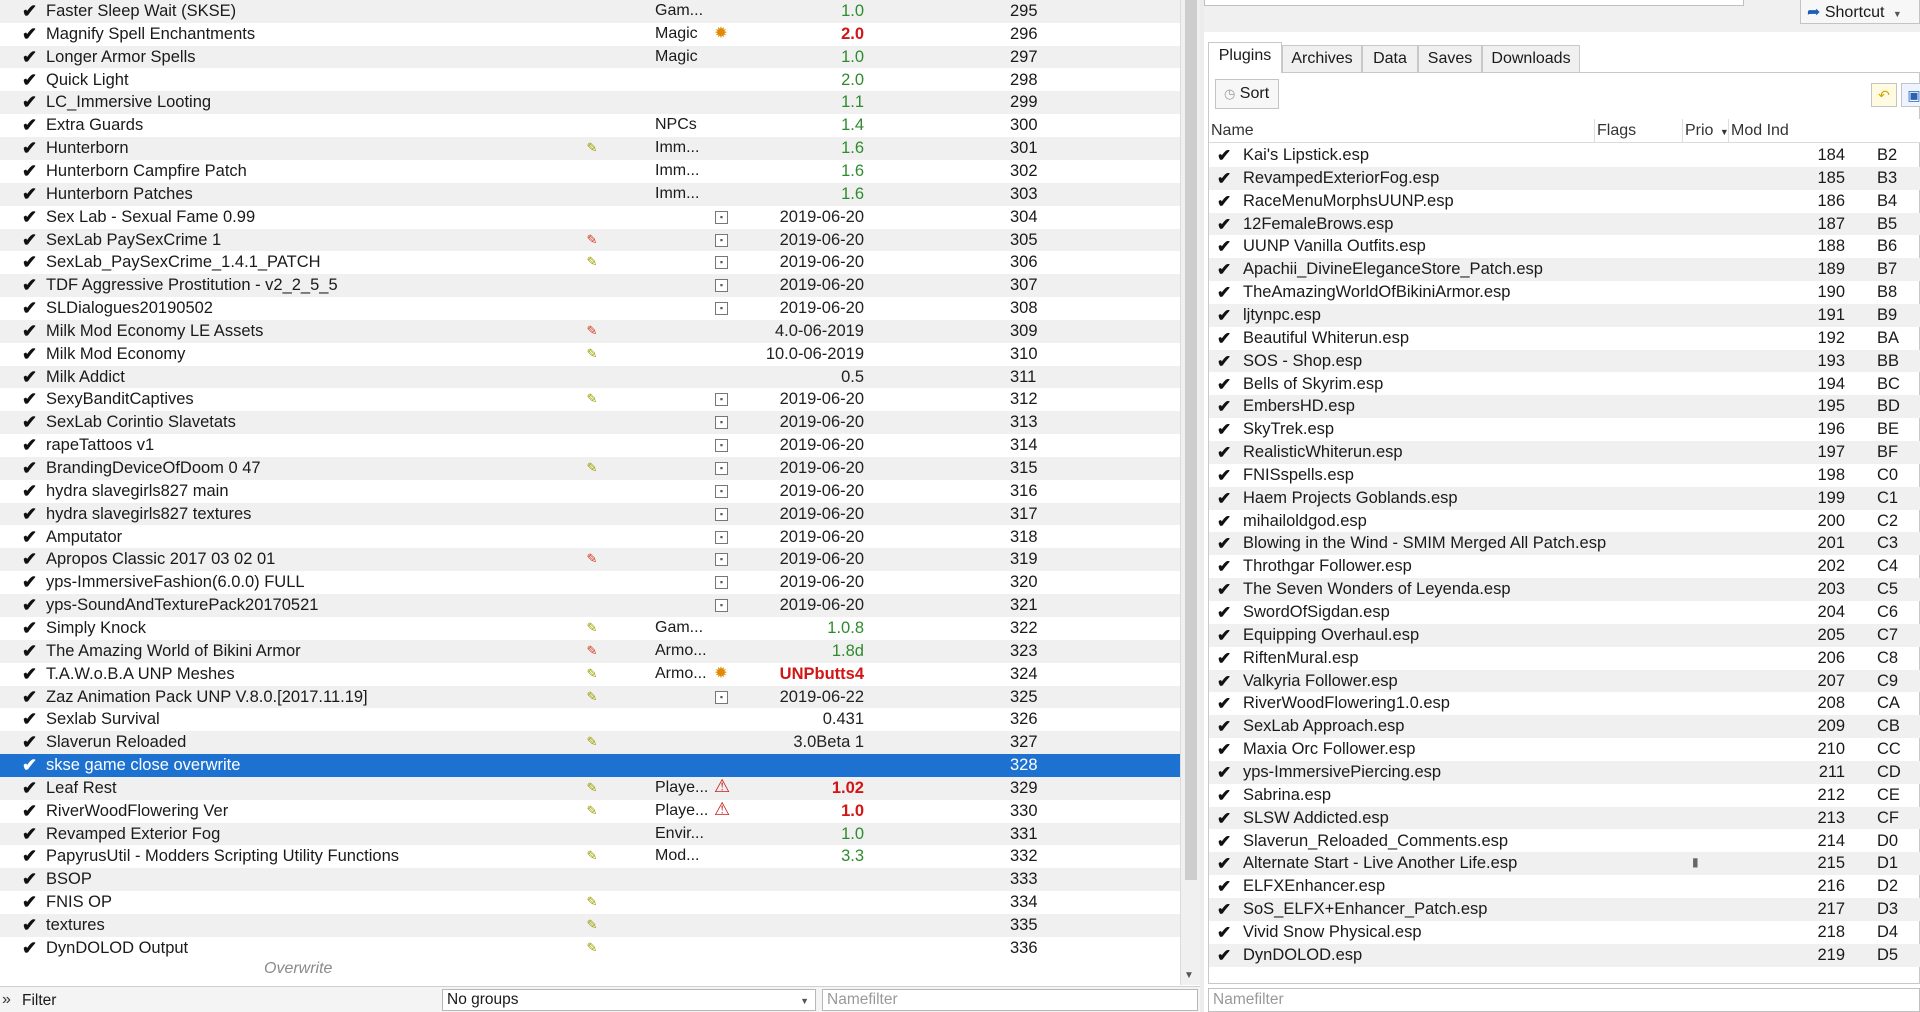 This screenshot has height=1012, width=1920. Describe the element at coordinates (590, 377) in the screenshot. I see `mod-row: ✔ Milk Addict 0.5 311` at that location.